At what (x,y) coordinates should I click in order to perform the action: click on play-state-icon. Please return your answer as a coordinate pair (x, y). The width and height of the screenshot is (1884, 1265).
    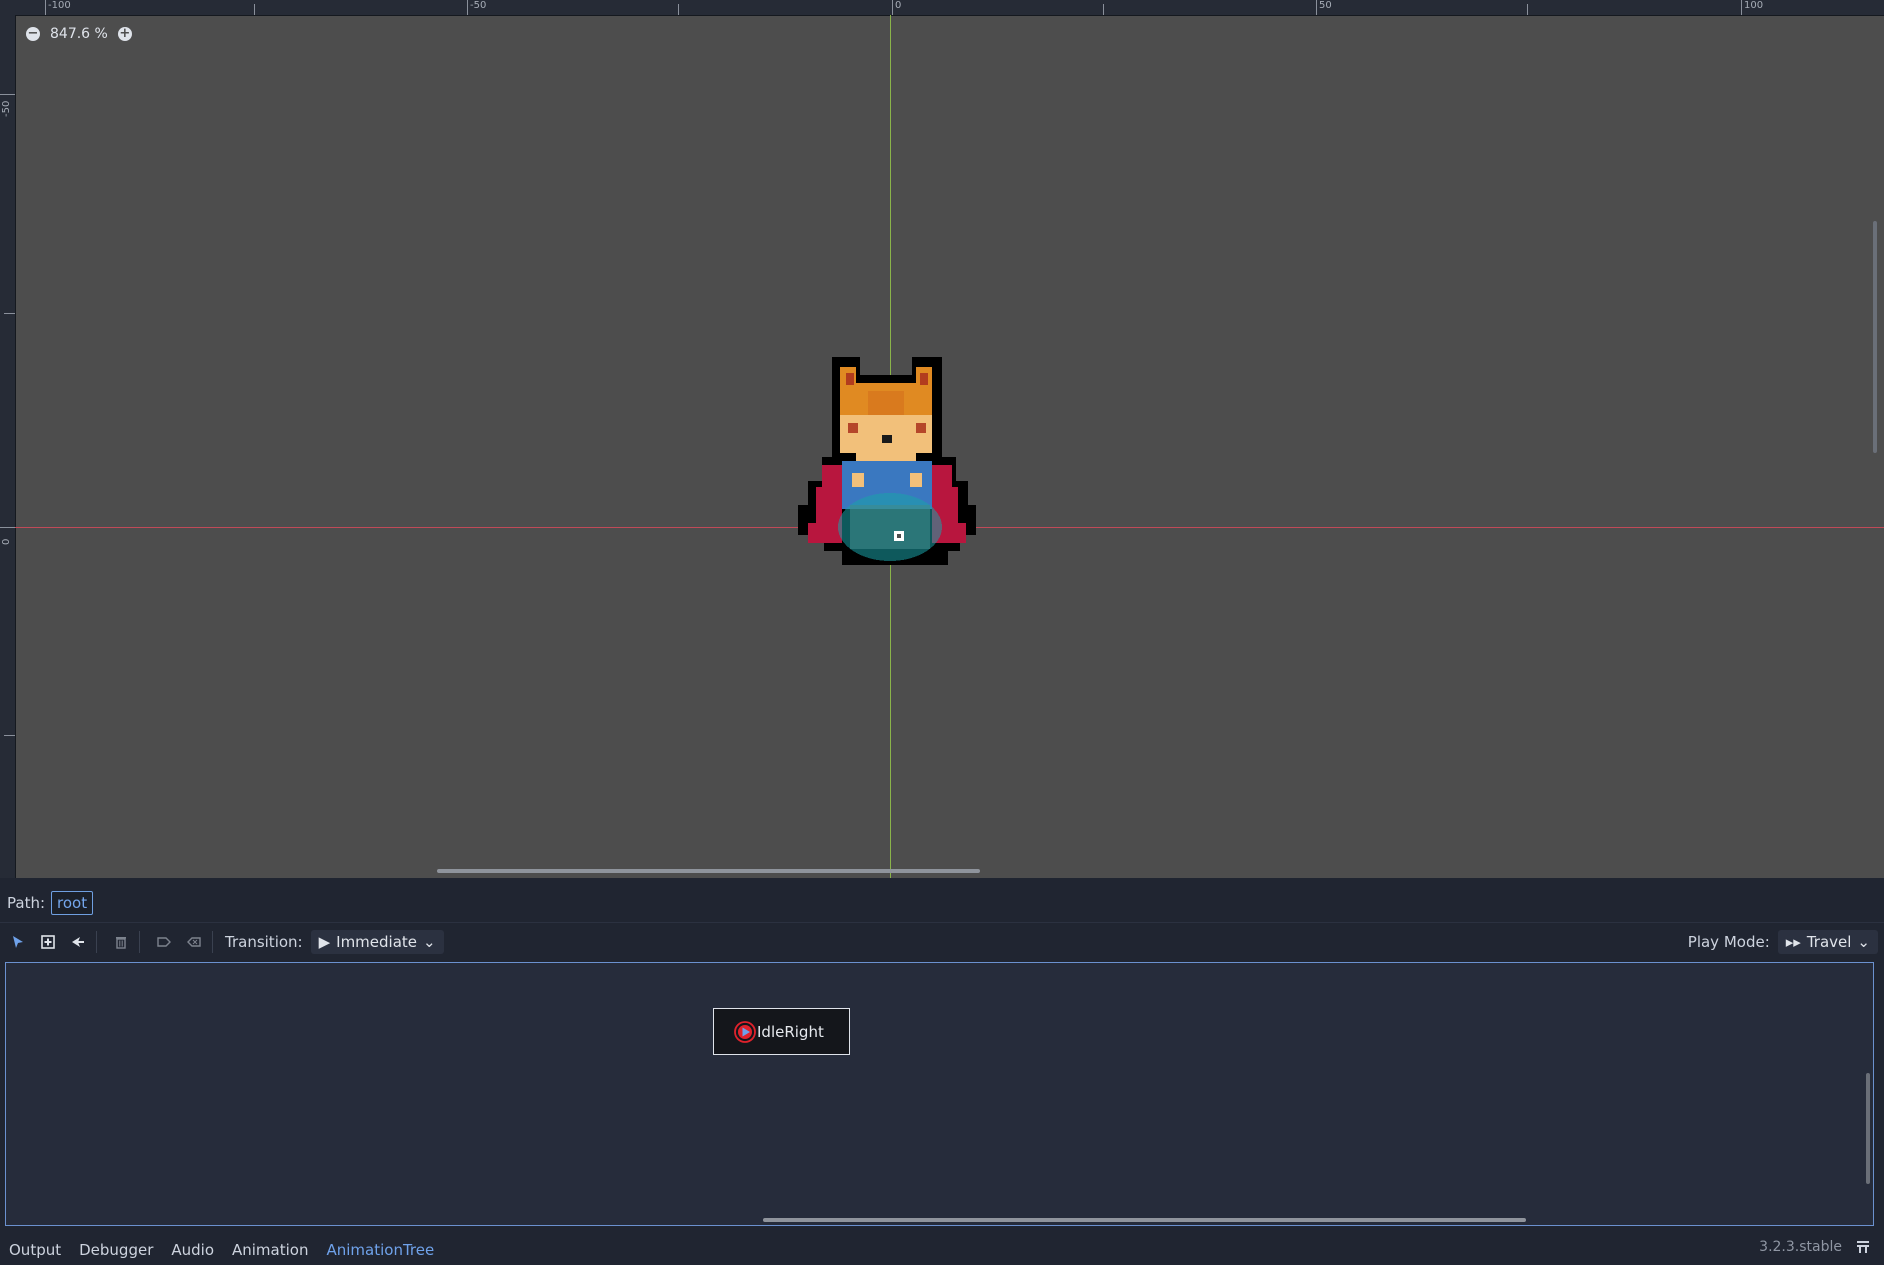
    Looking at the image, I should click on (745, 1031).